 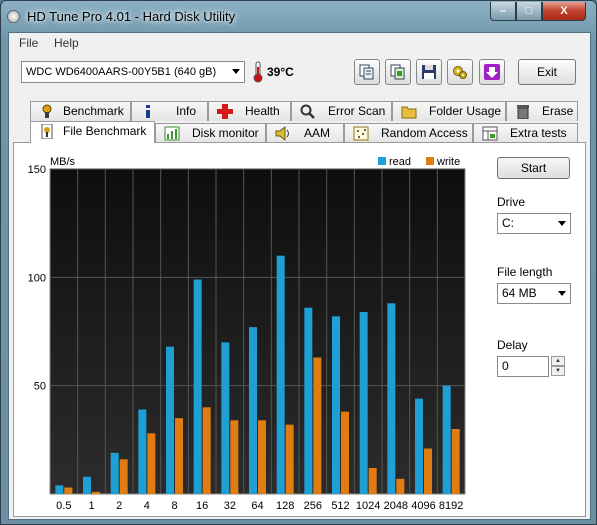 I want to click on tab-random-access: Random Access, so click(x=408, y=133).